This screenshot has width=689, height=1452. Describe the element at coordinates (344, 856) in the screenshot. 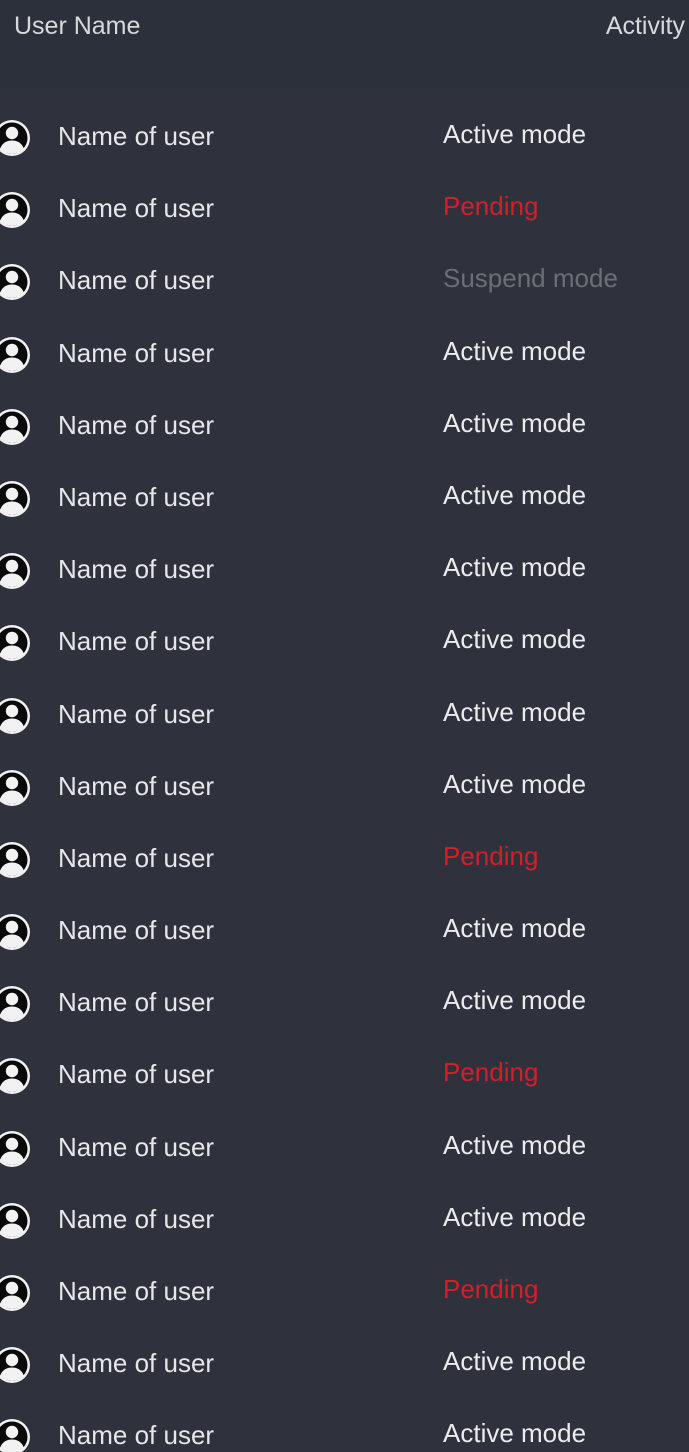

I see `user-row-11: Name of user Pending` at that location.